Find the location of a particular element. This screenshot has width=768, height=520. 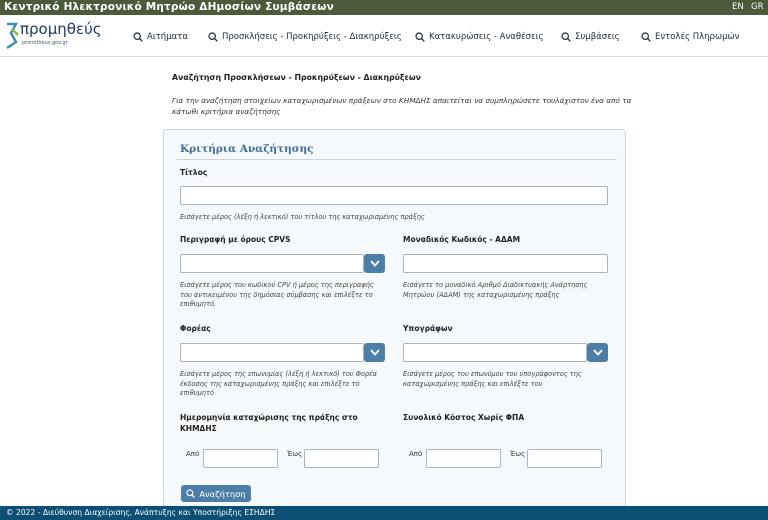

nav-item-notices: Προσκλήσεις - Προκηρύξεις - Διακηρύξεις is located at coordinates (305, 37).